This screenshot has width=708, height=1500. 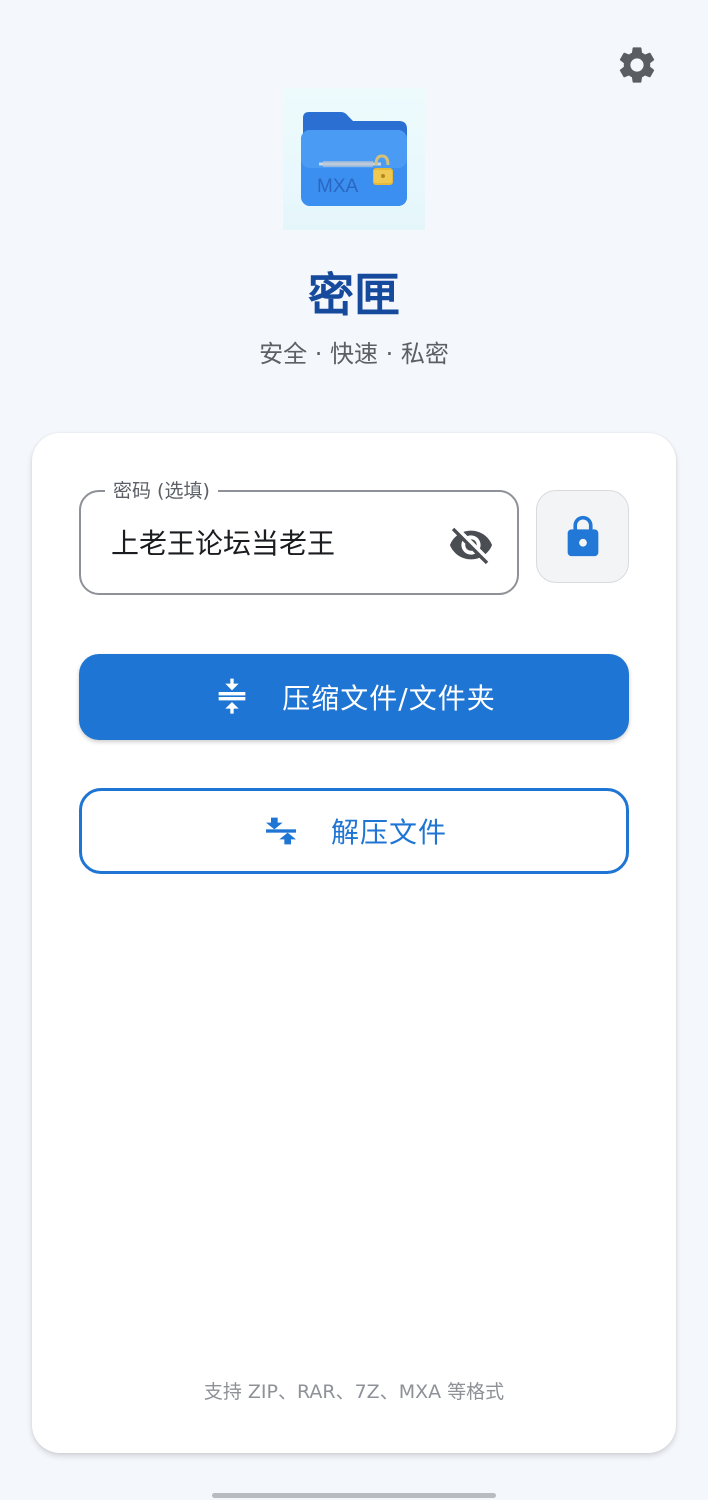 What do you see at coordinates (161, 491) in the screenshot?
I see `password-label: 密码 (选填)` at bounding box center [161, 491].